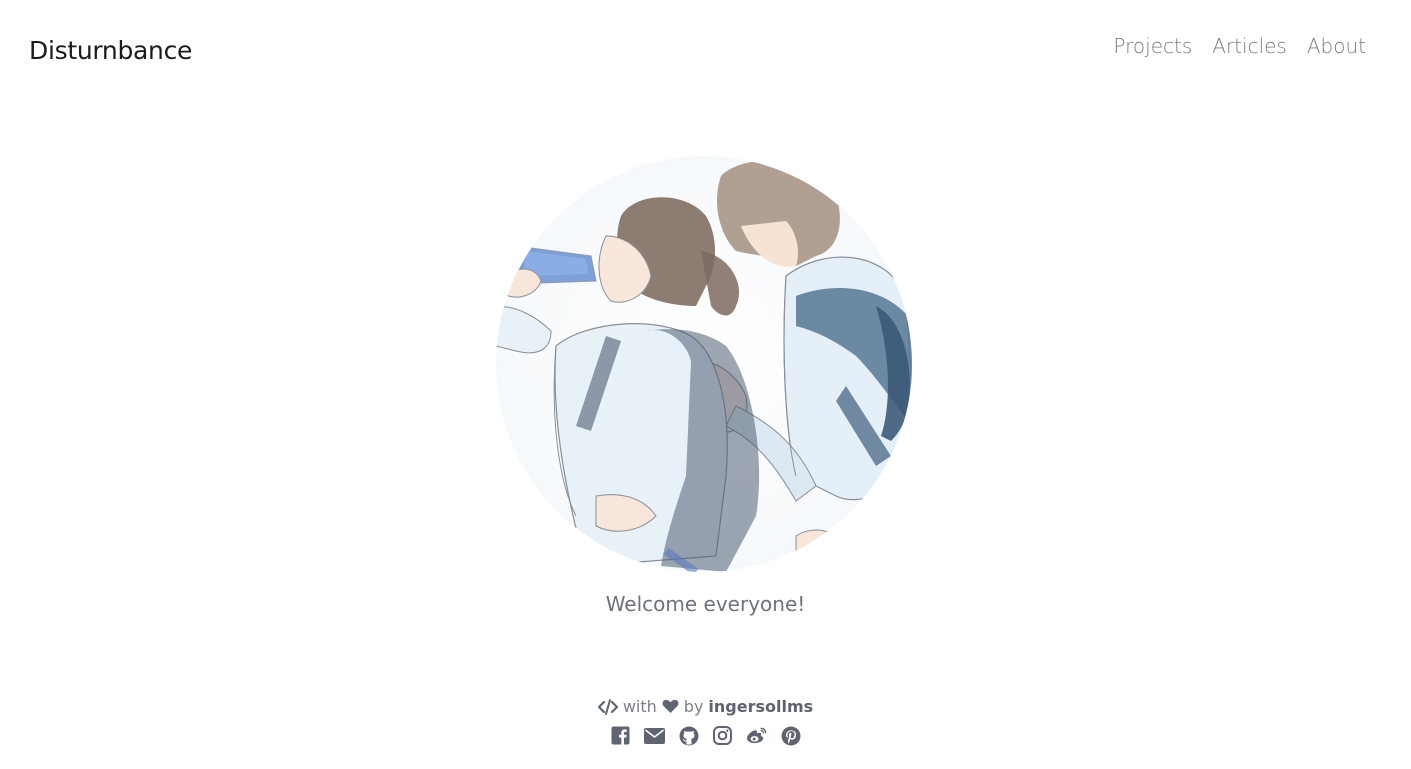 This screenshot has height=769, width=1411. What do you see at coordinates (760, 706) in the screenshot?
I see `author-link: ingersollms` at bounding box center [760, 706].